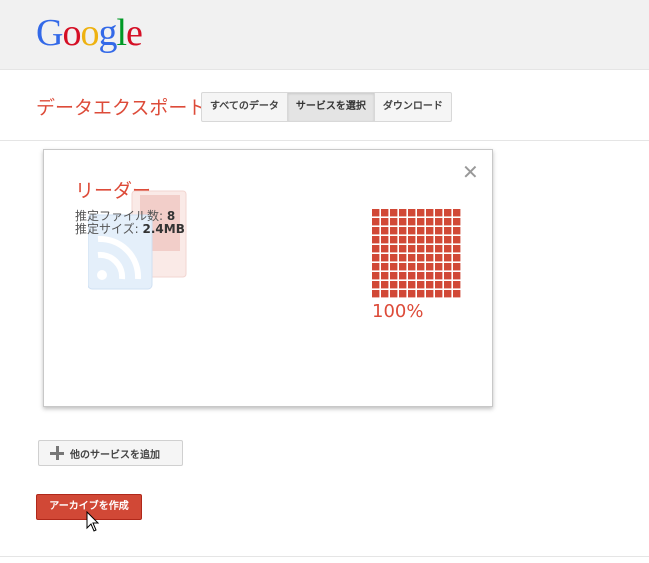 This screenshot has width=649, height=563. I want to click on close-icon: ✕, so click(470, 172).